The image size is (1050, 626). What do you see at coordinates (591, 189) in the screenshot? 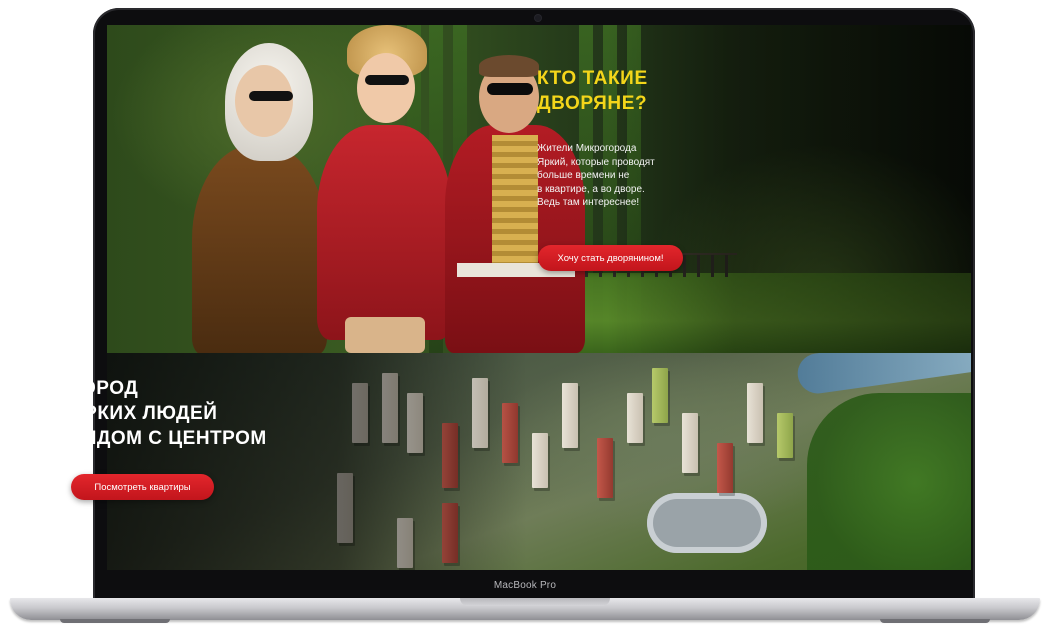
I see `nobles-description-line: в квартире, а во дворе.` at bounding box center [591, 189].